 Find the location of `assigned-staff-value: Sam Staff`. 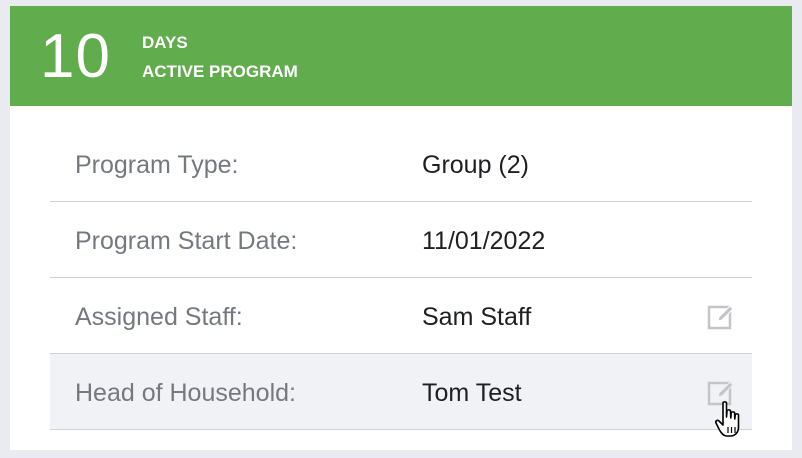

assigned-staff-value: Sam Staff is located at coordinates (477, 317).